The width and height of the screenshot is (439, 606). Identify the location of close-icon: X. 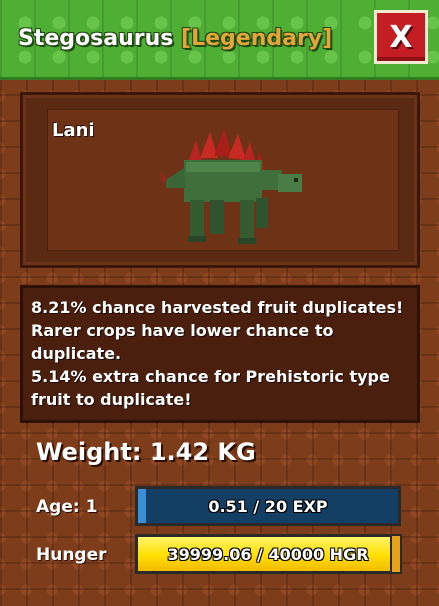
(401, 37).